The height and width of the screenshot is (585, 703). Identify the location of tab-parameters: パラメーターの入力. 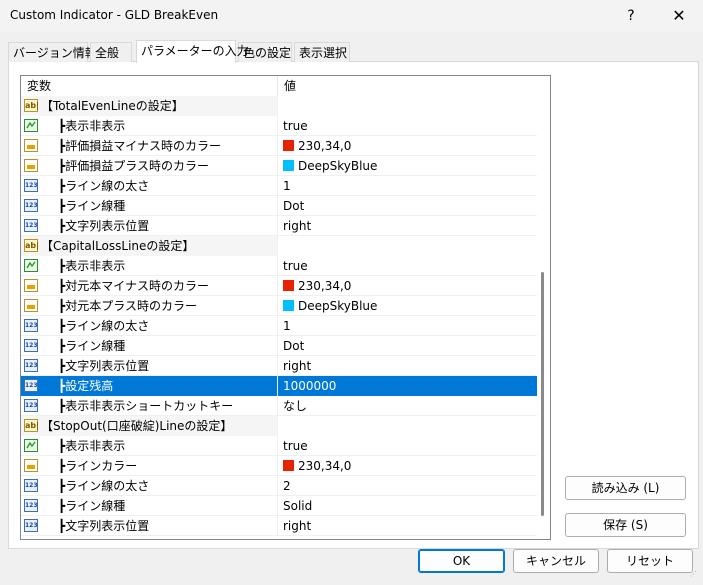
(192, 51).